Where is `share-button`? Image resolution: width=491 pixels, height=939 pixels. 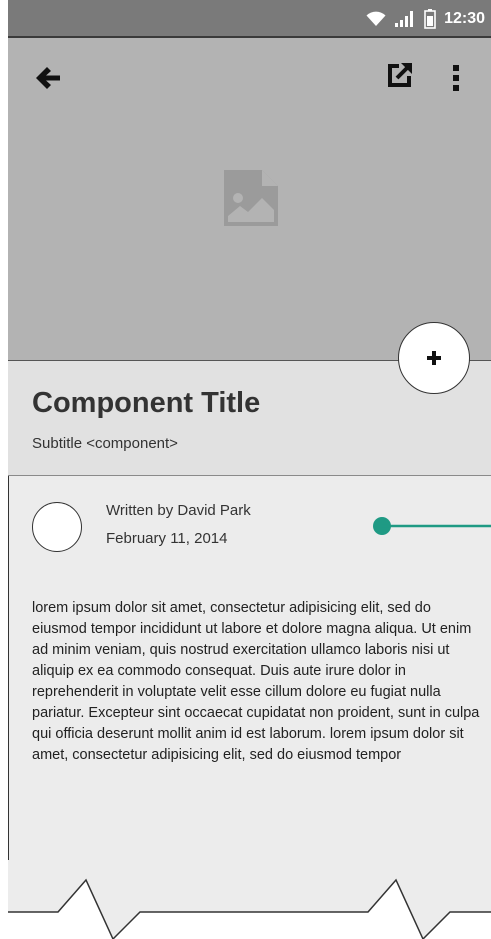
share-button is located at coordinates (400, 75).